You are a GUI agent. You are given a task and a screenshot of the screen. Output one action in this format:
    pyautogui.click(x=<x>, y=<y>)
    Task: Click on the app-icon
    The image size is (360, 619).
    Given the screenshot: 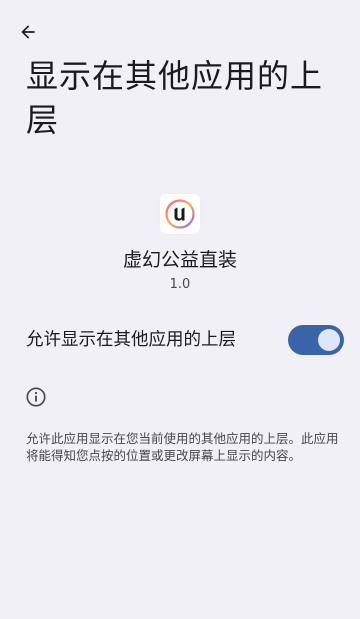 What is the action you would take?
    pyautogui.click(x=180, y=214)
    